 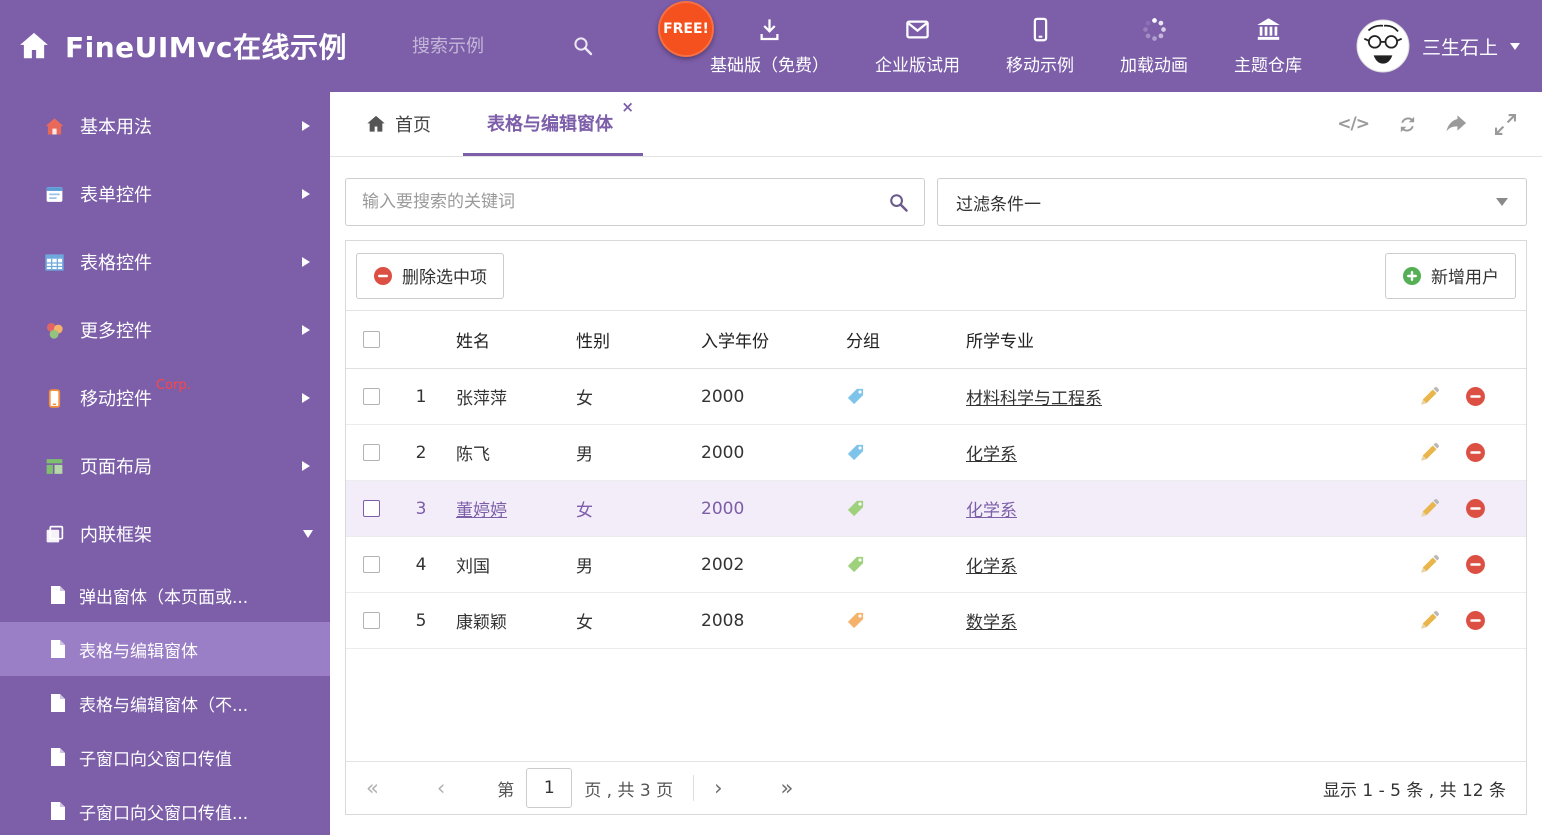 What do you see at coordinates (553, 124) in the screenshot?
I see `tab-grid-edit-window: 表格与编辑窗体 ×` at bounding box center [553, 124].